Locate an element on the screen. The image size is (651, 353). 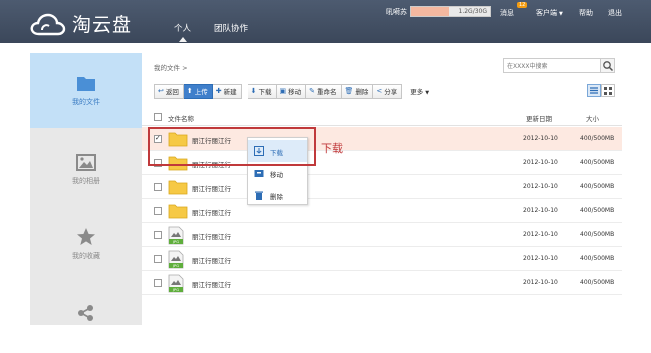
view-toggle is located at coordinates (601, 90).